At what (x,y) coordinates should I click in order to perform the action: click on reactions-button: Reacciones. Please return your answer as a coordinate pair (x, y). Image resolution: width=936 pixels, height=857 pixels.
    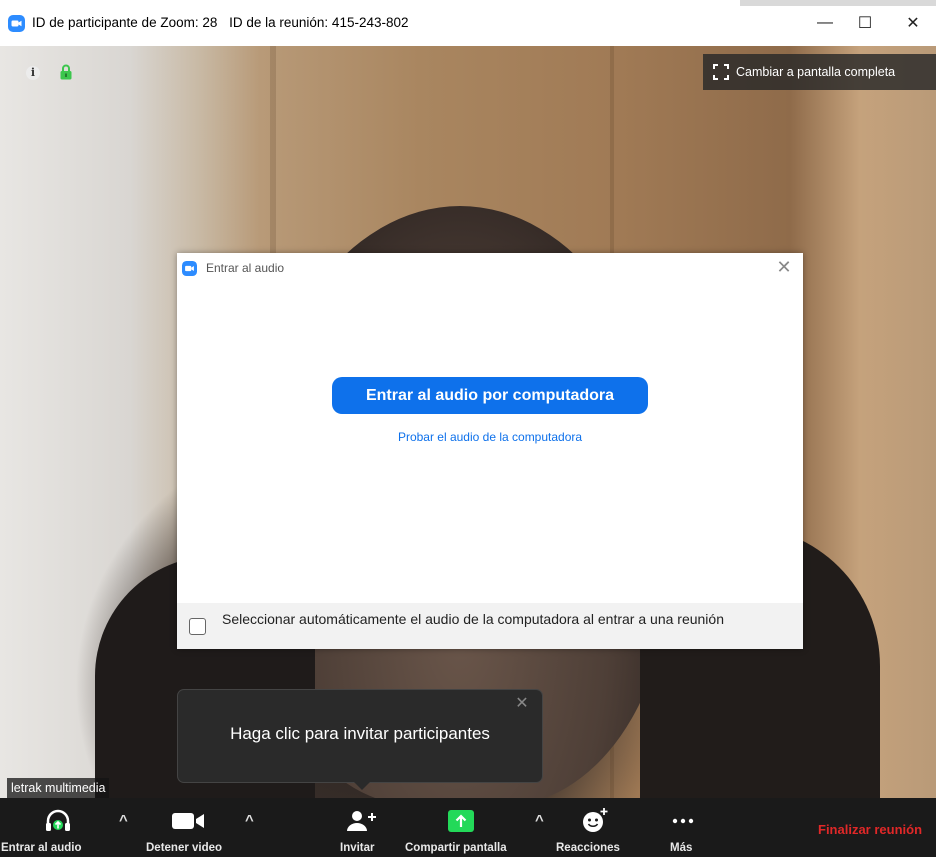
    Looking at the image, I should click on (593, 827).